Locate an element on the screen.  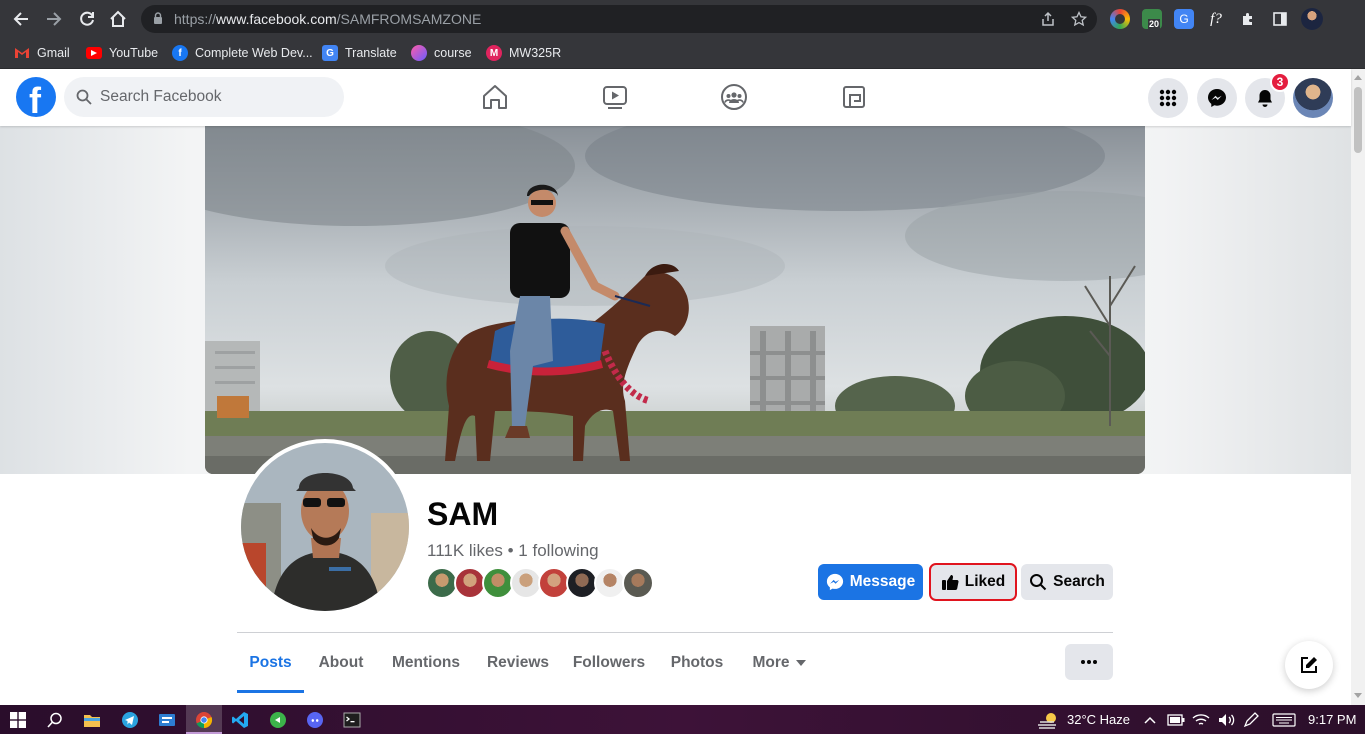
bookmark-label: MW325R is located at coordinates (535, 53).